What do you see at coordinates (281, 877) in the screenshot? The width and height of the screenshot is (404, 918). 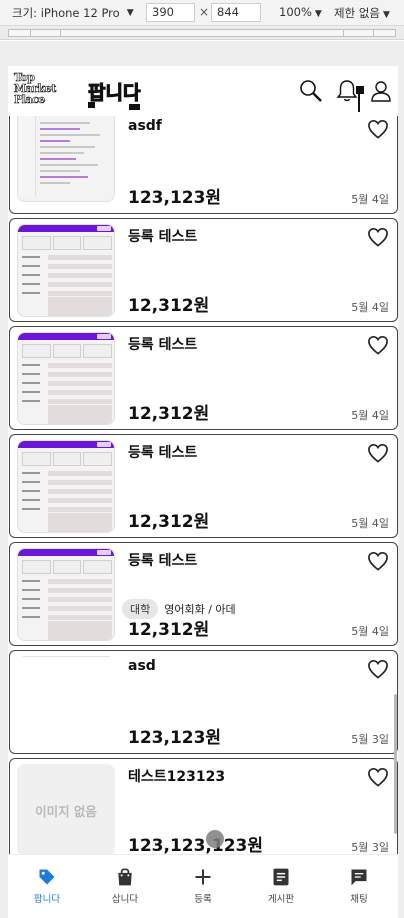 I see `board-icon` at bounding box center [281, 877].